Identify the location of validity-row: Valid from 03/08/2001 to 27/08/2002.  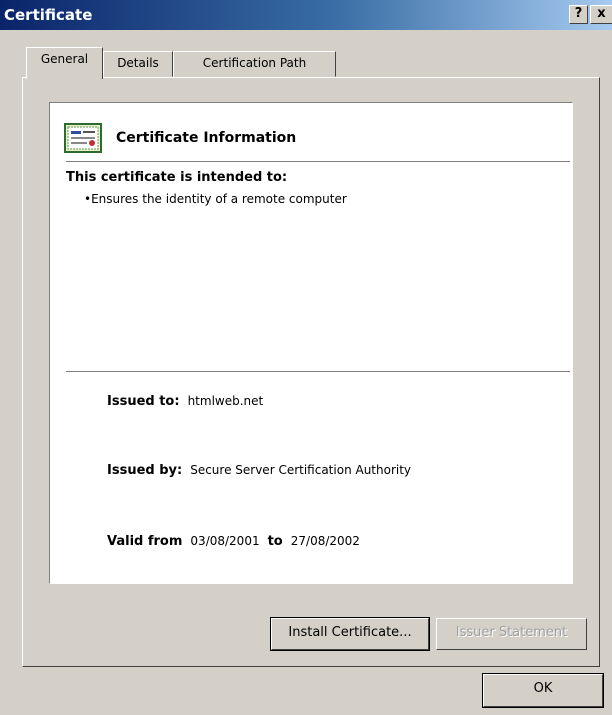
(233, 541).